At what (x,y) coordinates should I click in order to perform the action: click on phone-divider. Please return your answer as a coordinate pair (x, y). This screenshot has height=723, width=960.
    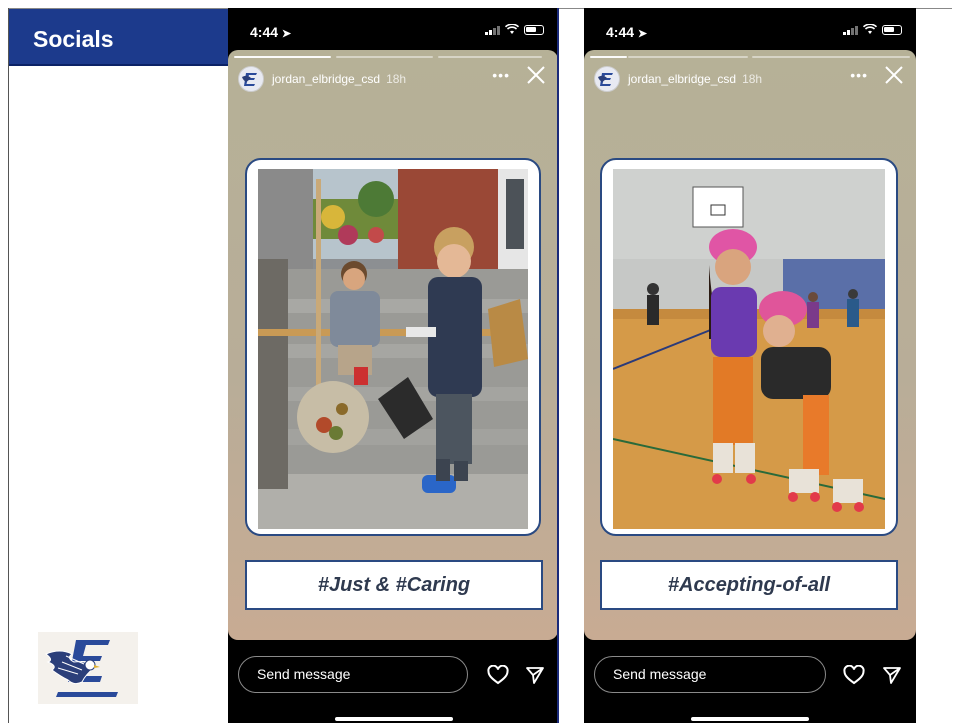
    Looking at the image, I should click on (558, 365).